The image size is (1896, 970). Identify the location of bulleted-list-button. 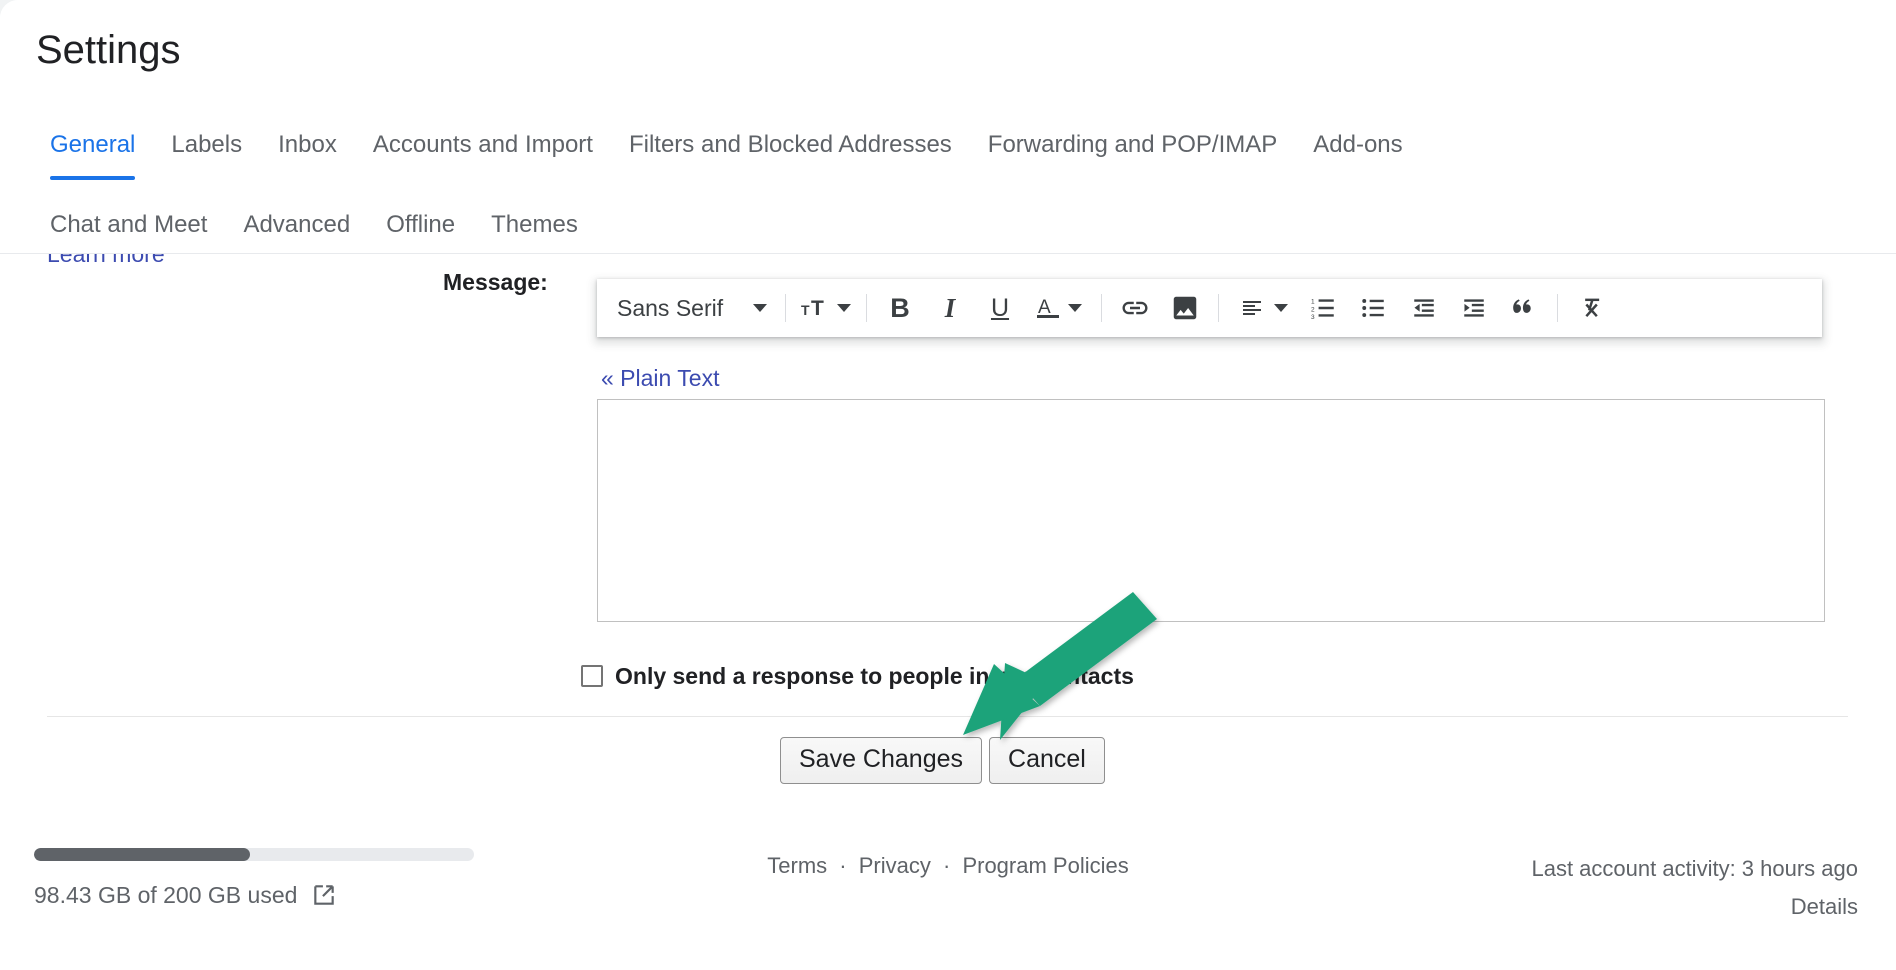
(1374, 308).